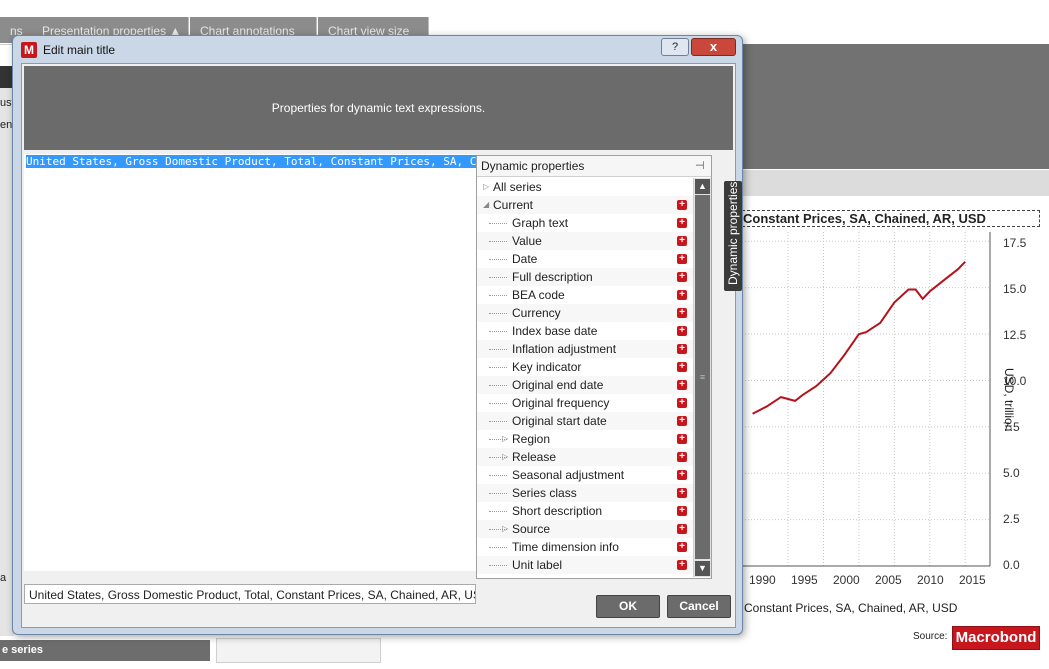 The height and width of the screenshot is (669, 1049). What do you see at coordinates (895, 106) in the screenshot?
I see `background-panel` at bounding box center [895, 106].